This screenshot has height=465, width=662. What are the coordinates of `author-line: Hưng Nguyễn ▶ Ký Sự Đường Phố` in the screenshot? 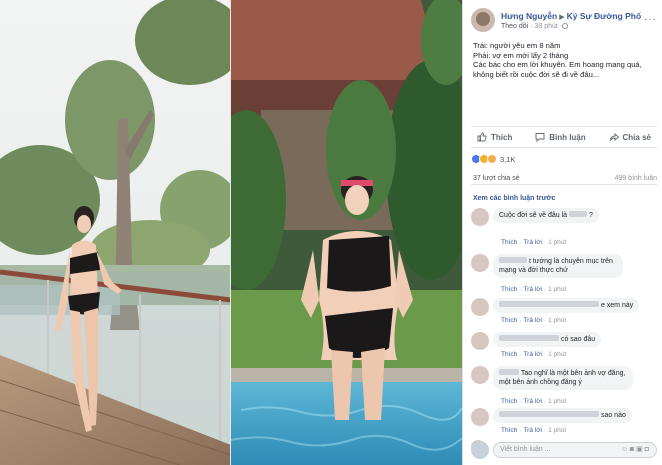 It's located at (571, 16).